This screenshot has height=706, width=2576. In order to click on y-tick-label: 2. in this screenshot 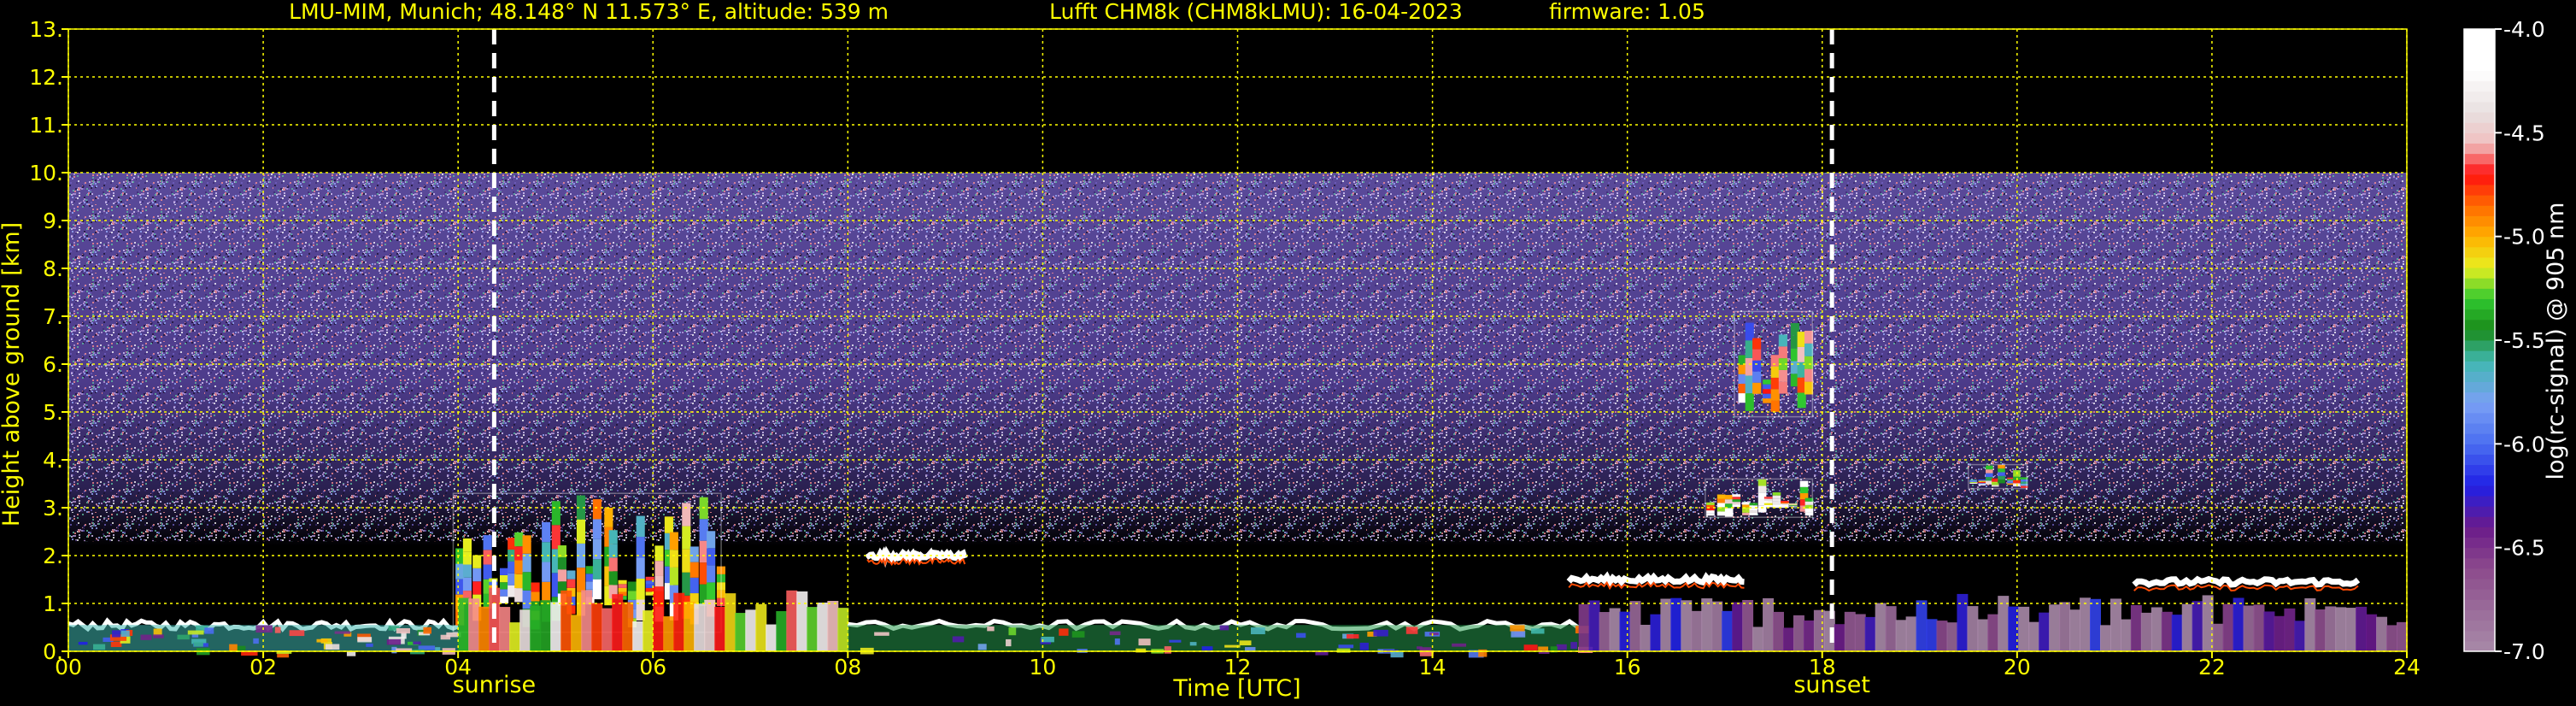, I will do `click(53, 556)`.